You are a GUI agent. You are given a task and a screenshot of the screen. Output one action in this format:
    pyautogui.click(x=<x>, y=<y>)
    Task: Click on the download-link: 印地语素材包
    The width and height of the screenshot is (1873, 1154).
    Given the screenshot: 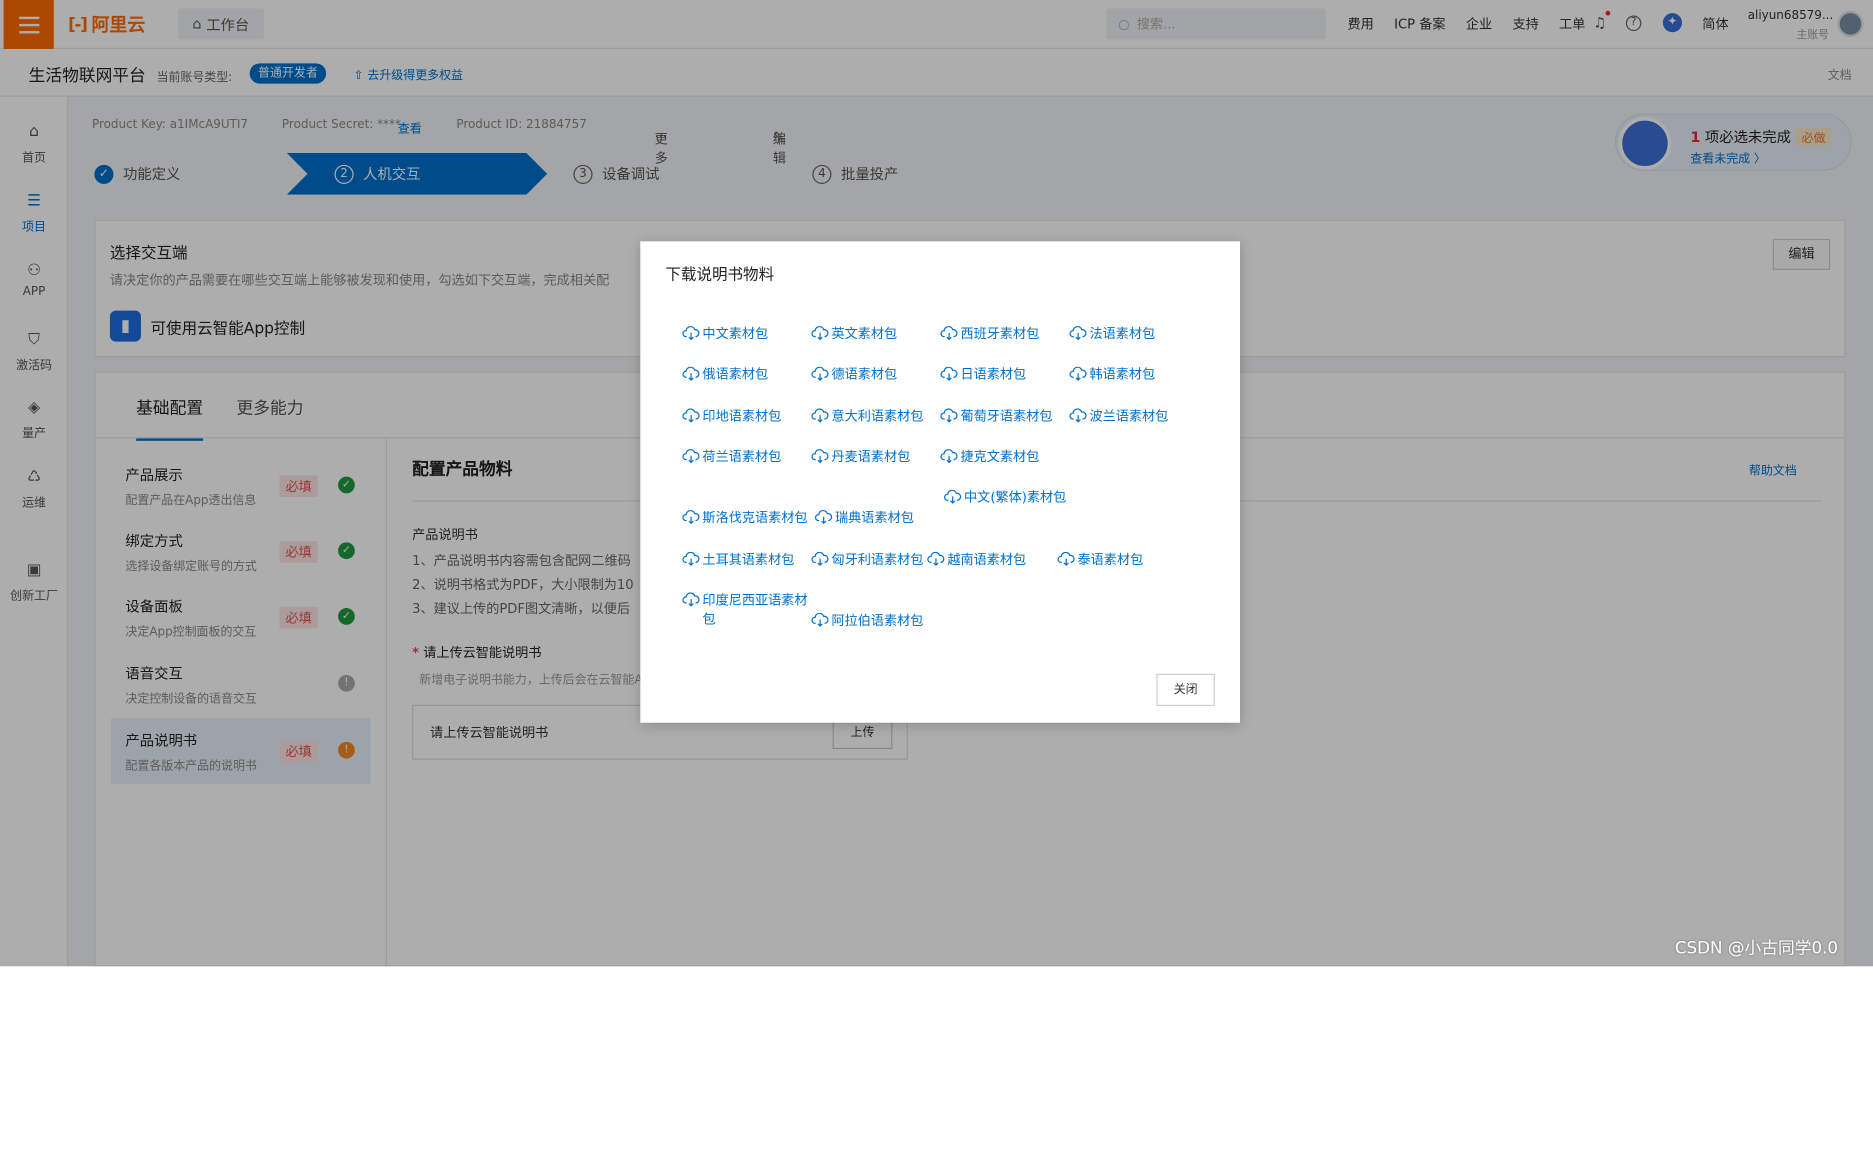 What is the action you would take?
    pyautogui.click(x=746, y=416)
    